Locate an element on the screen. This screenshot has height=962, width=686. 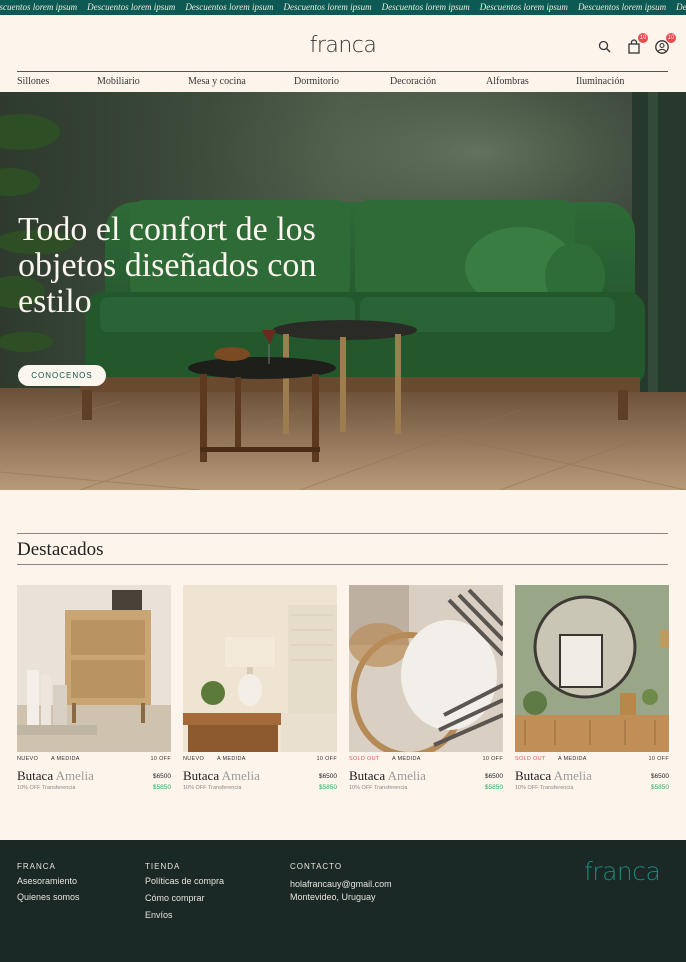
footer-logo: franca is located at coordinates (622, 871).